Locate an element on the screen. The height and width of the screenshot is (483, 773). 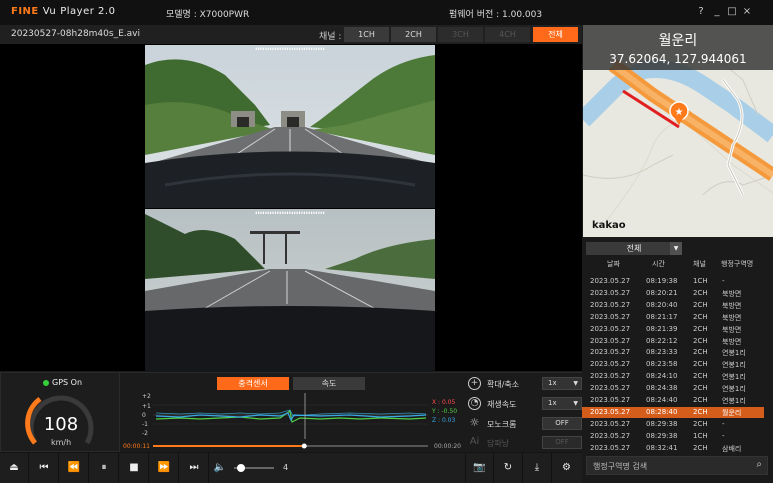
region-search-input: 행정구역명 검색 ⌕ is located at coordinates (677, 465).